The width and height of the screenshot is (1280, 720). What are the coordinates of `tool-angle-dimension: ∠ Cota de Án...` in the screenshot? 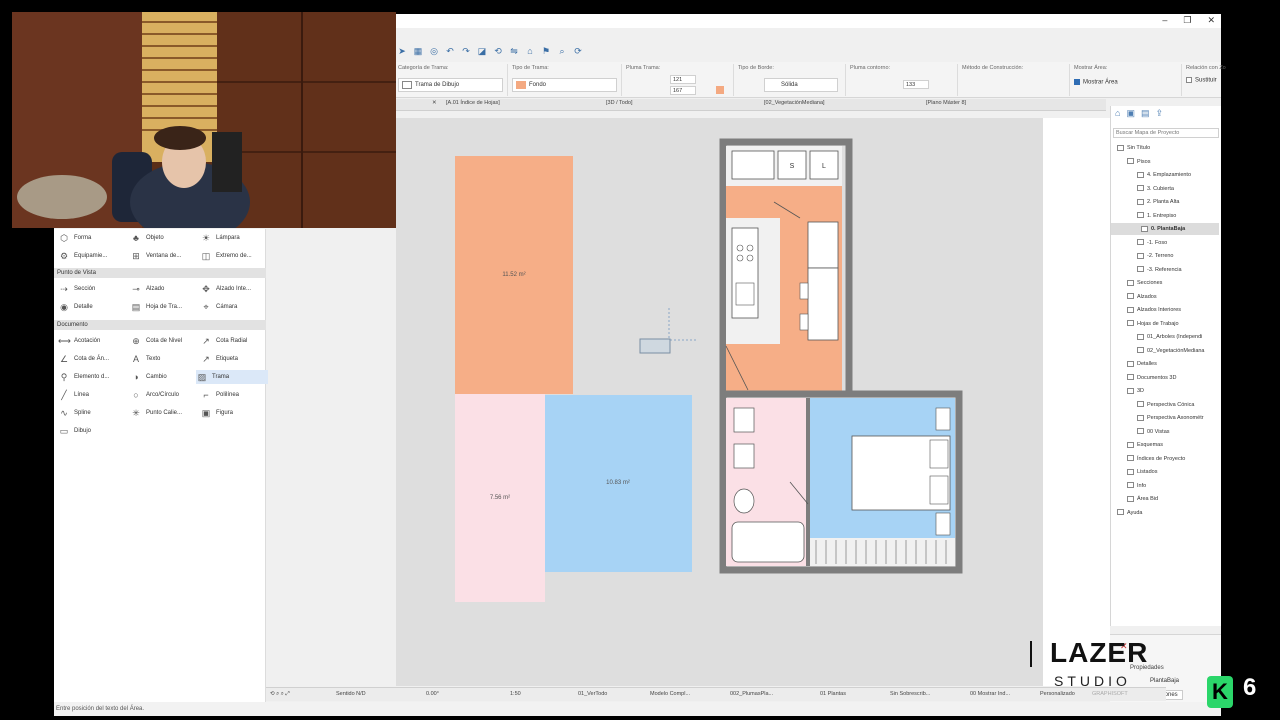 It's located at (94, 359).